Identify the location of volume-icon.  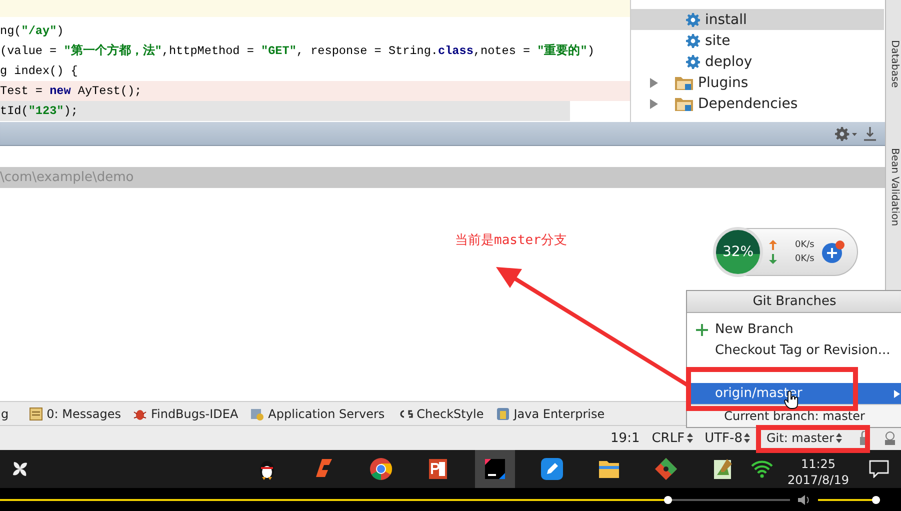
(804, 499).